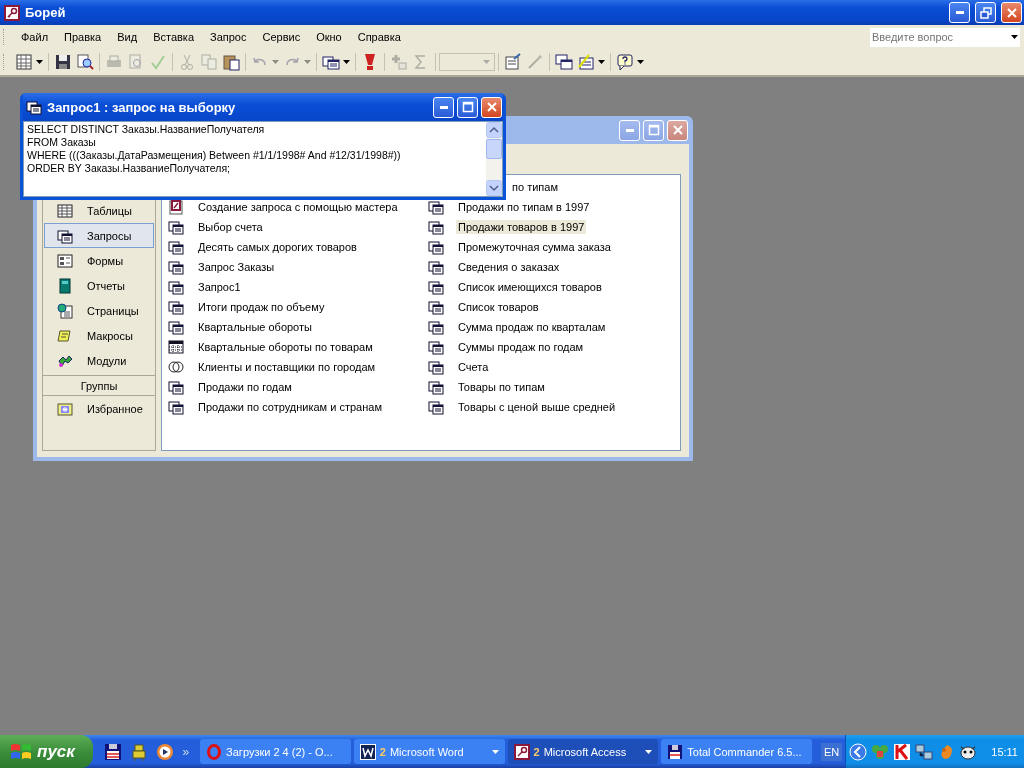 This screenshot has width=1024, height=768. Describe the element at coordinates (277, 247) in the screenshot. I see `query-item: Десять самых дорогих товаров` at that location.